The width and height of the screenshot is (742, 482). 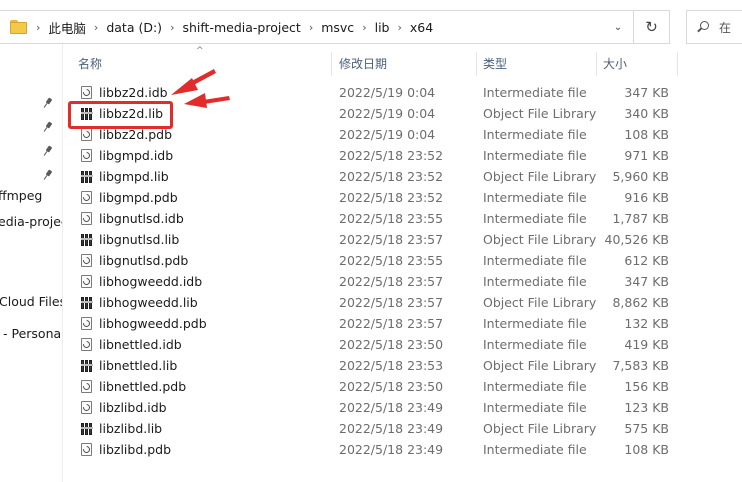 What do you see at coordinates (133, 407) in the screenshot?
I see `file-name: libzlibd.idb` at bounding box center [133, 407].